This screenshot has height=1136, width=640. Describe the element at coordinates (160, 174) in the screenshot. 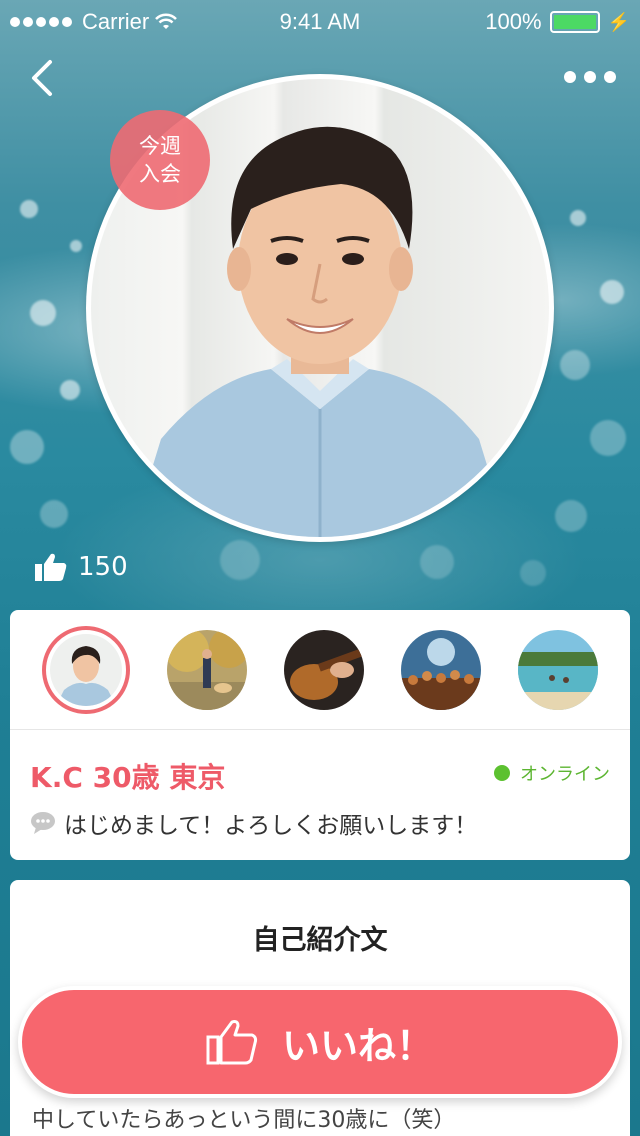

I see `badge-line2: 入会` at that location.